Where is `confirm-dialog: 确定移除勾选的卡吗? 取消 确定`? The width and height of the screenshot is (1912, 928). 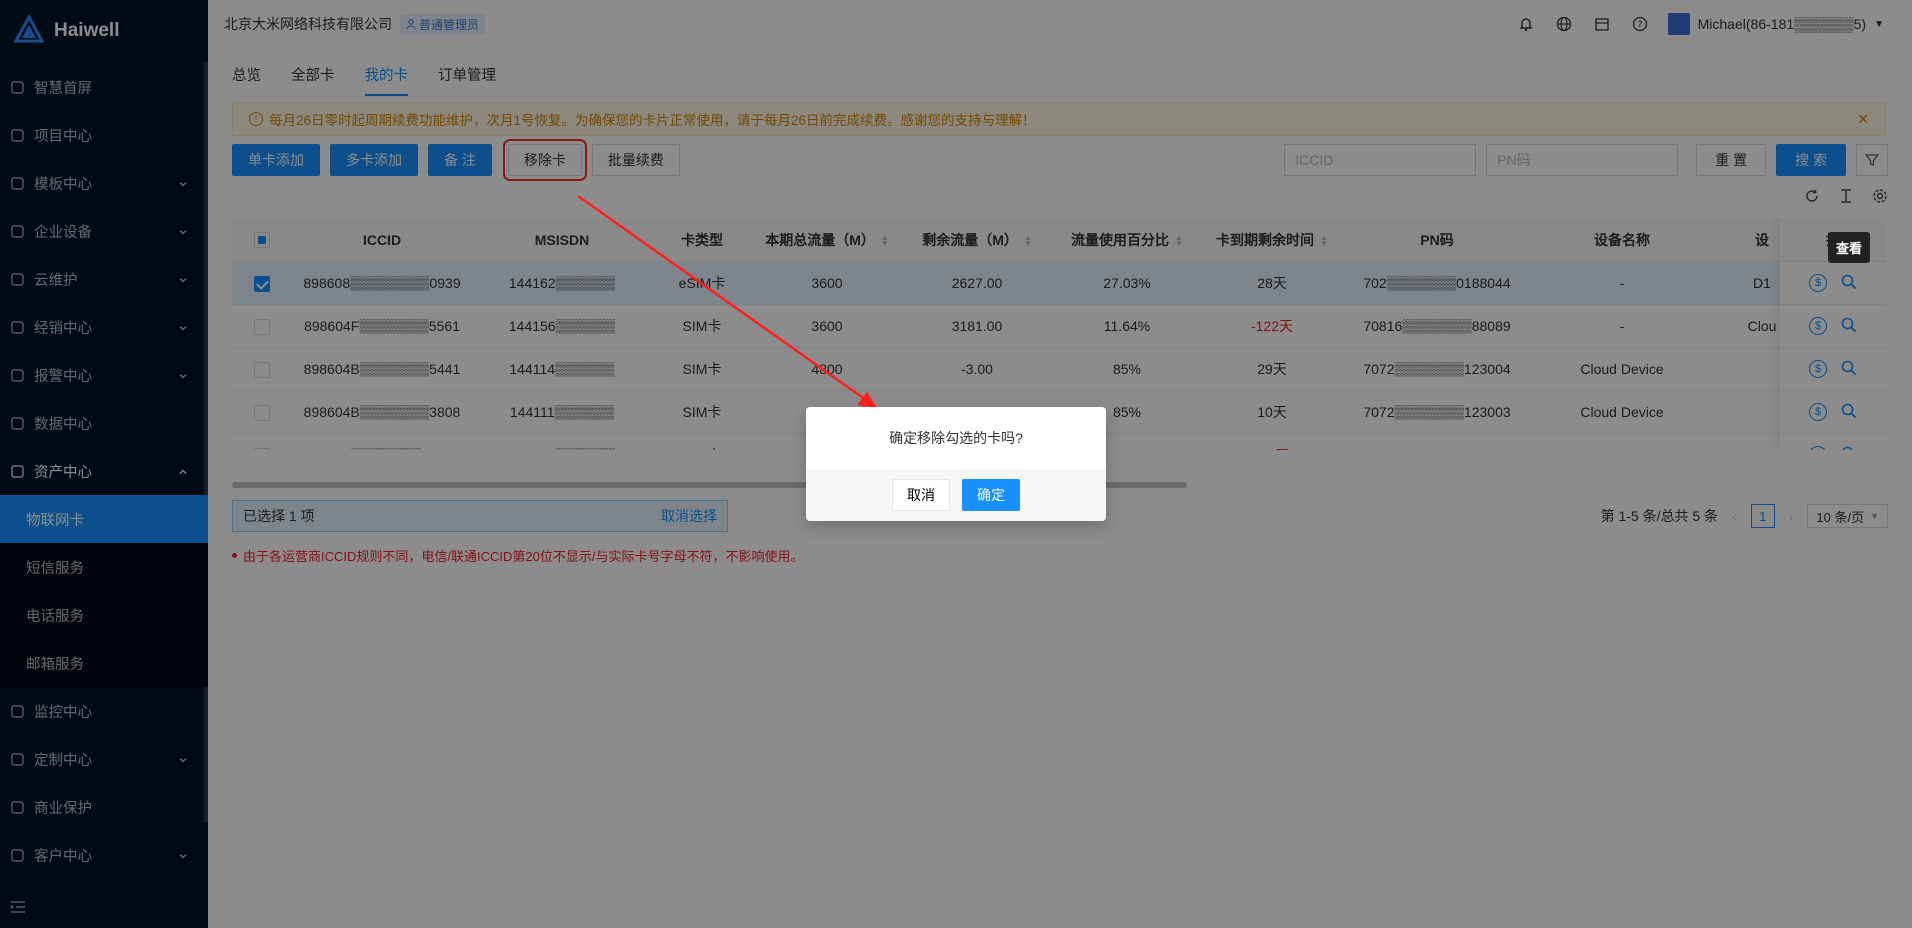 confirm-dialog: 确定移除勾选的卡吗? 取消 确定 is located at coordinates (956, 464).